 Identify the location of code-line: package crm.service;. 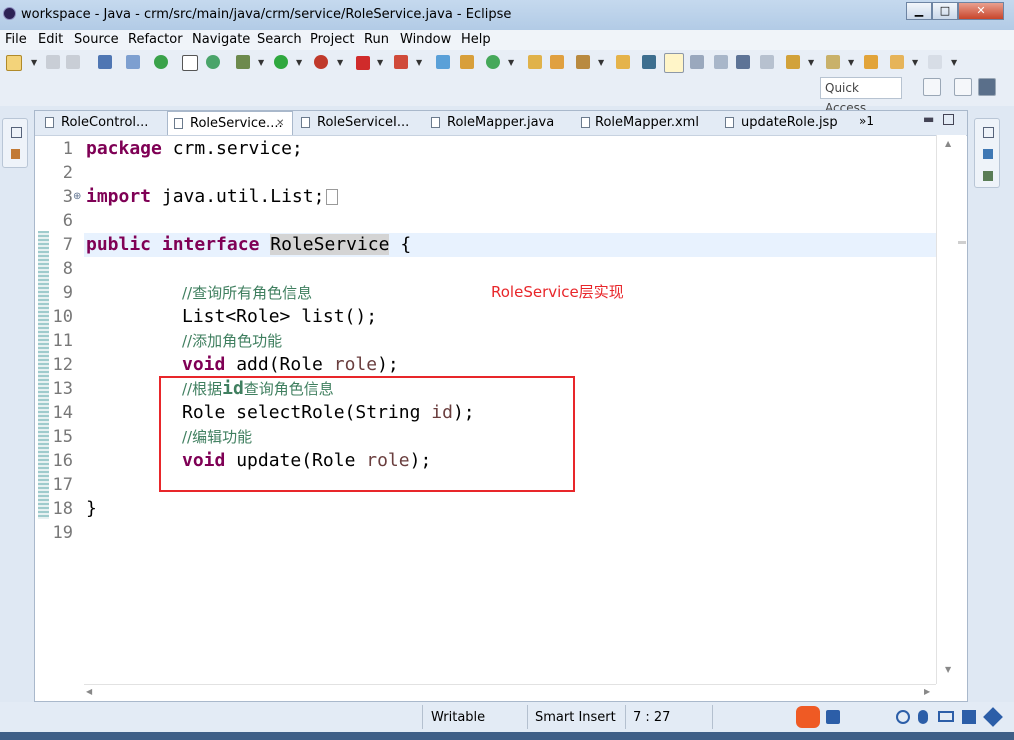
(194, 149).